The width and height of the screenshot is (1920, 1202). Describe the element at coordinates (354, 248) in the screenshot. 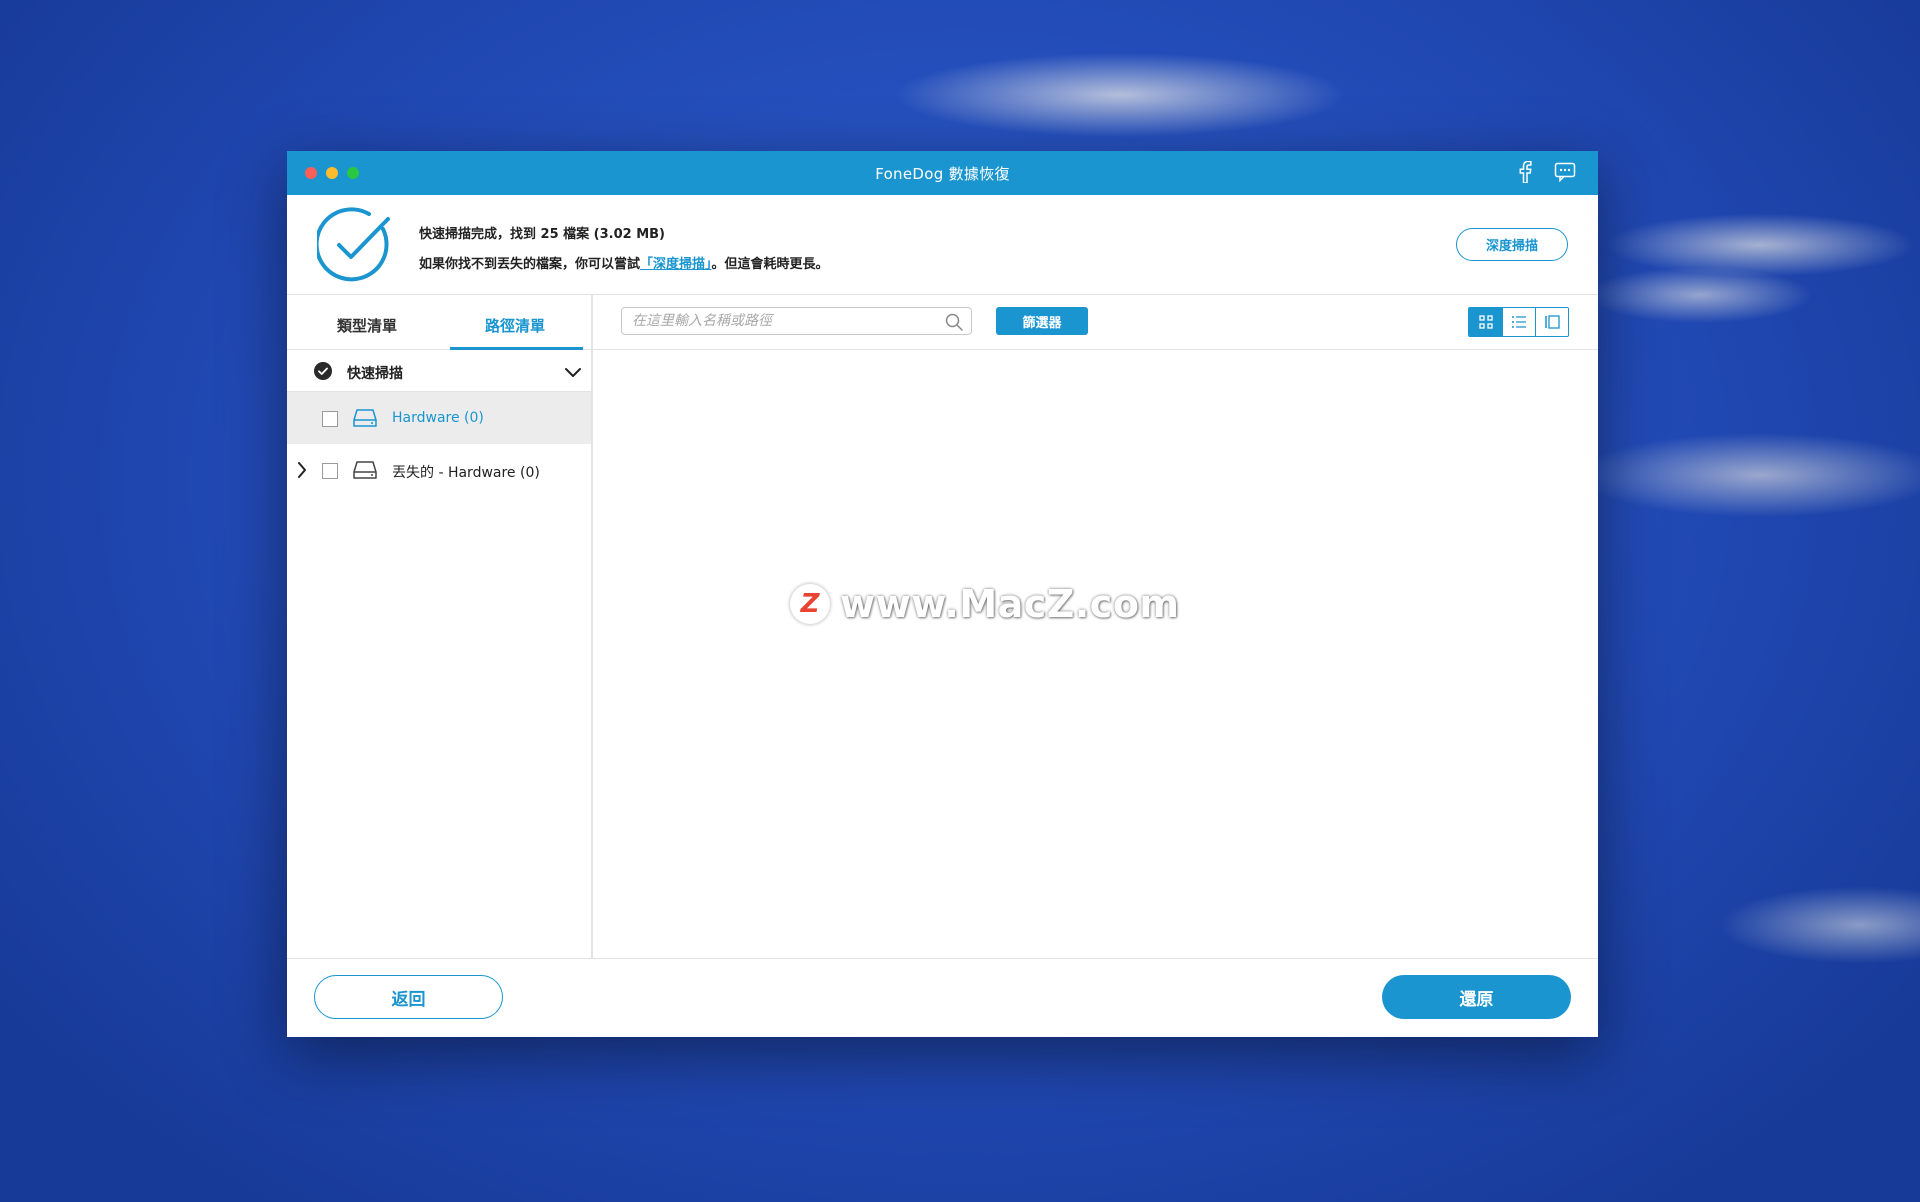

I see `scan-complete-check-icon` at that location.